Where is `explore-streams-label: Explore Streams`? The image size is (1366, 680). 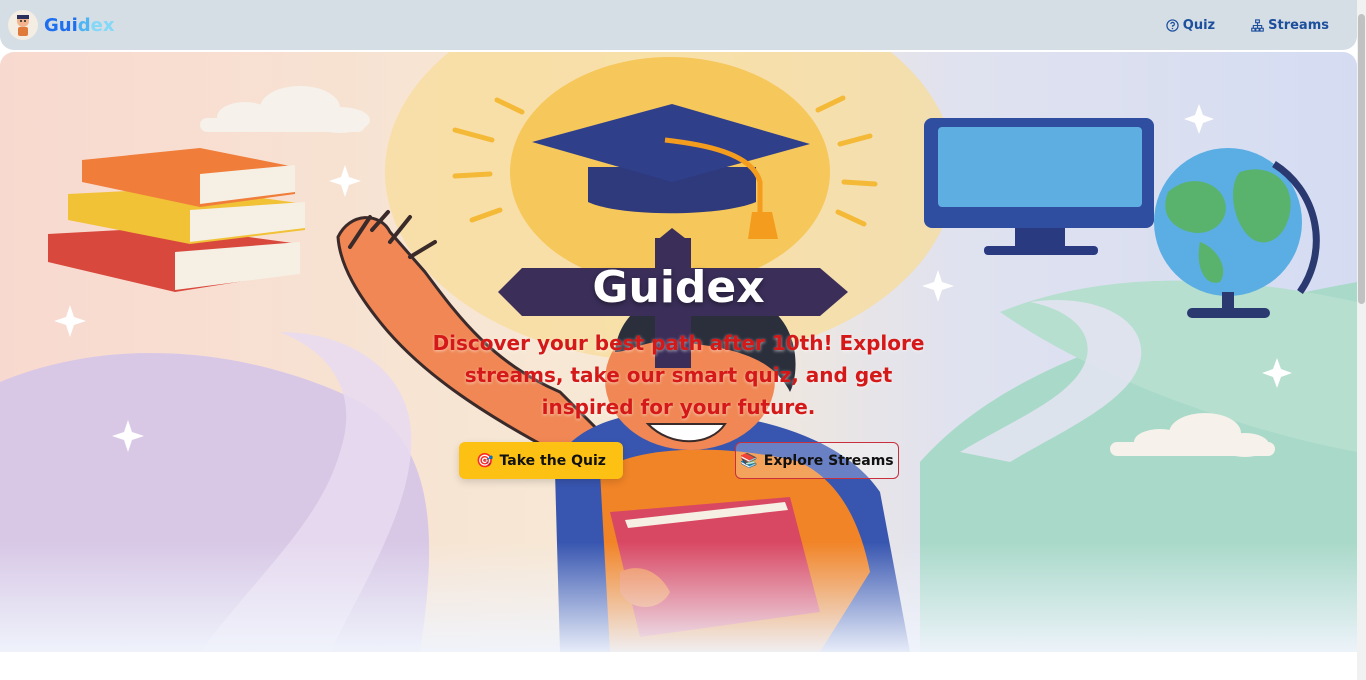 explore-streams-label: Explore Streams is located at coordinates (828, 460).